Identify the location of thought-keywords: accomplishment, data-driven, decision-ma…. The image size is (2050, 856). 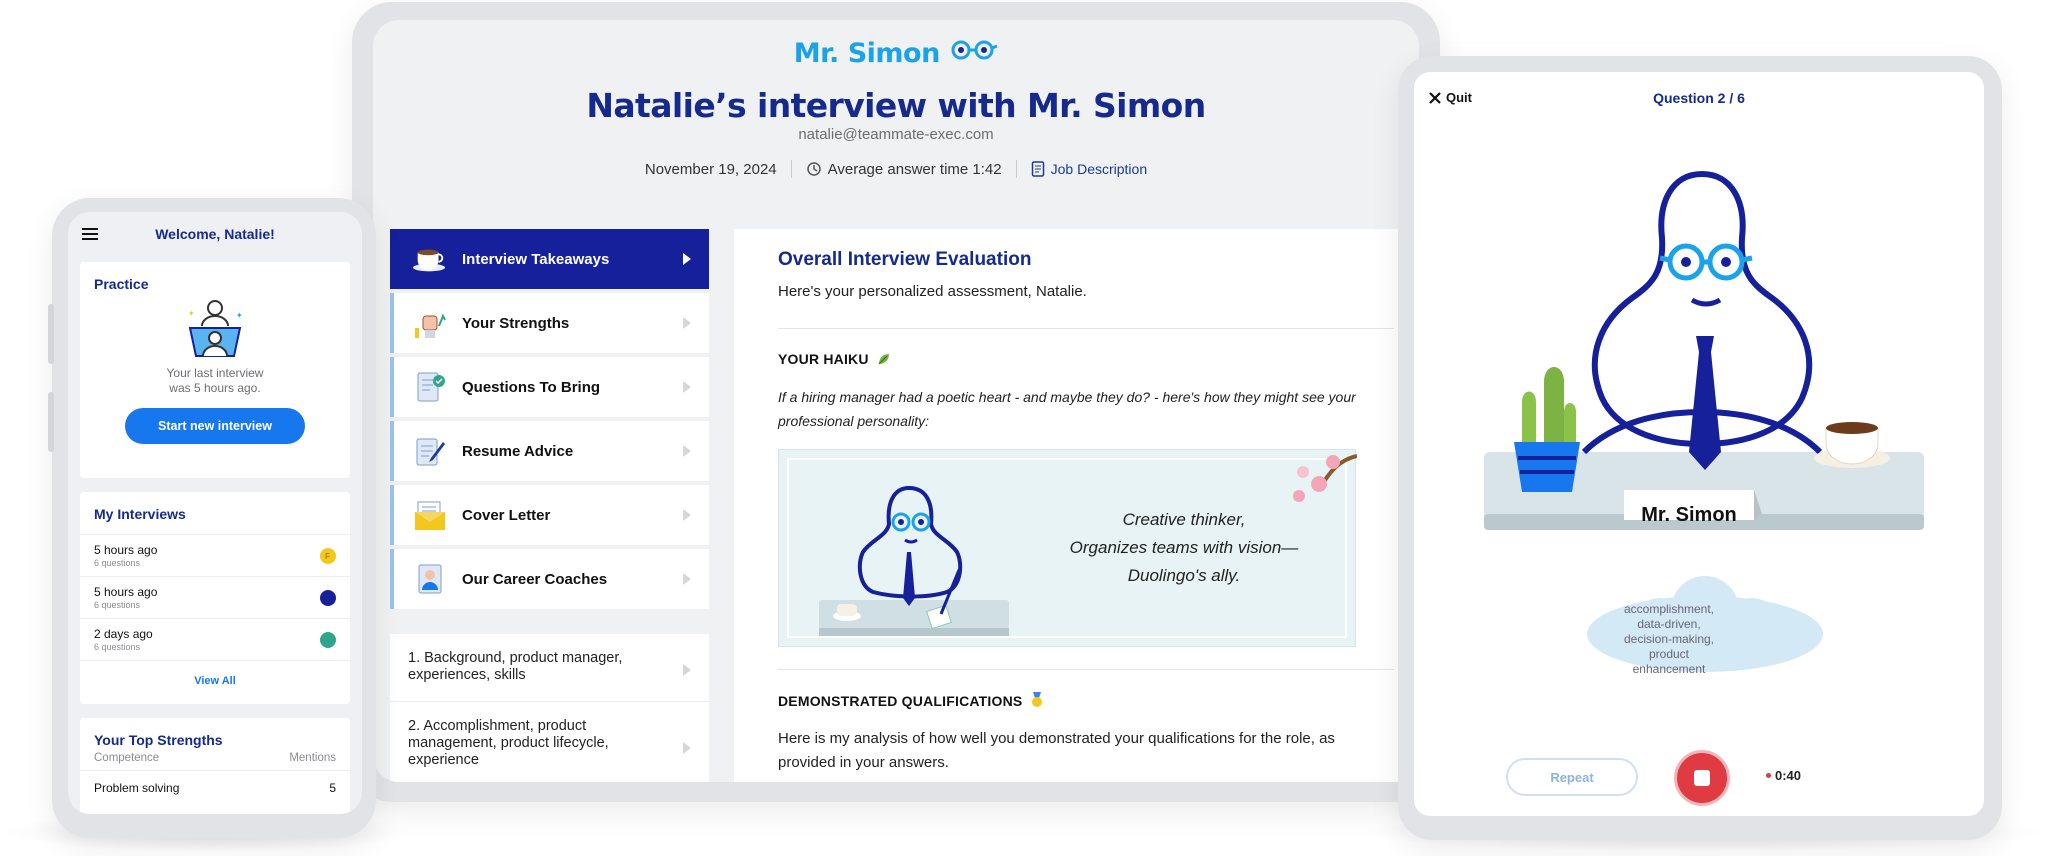
(1669, 639).